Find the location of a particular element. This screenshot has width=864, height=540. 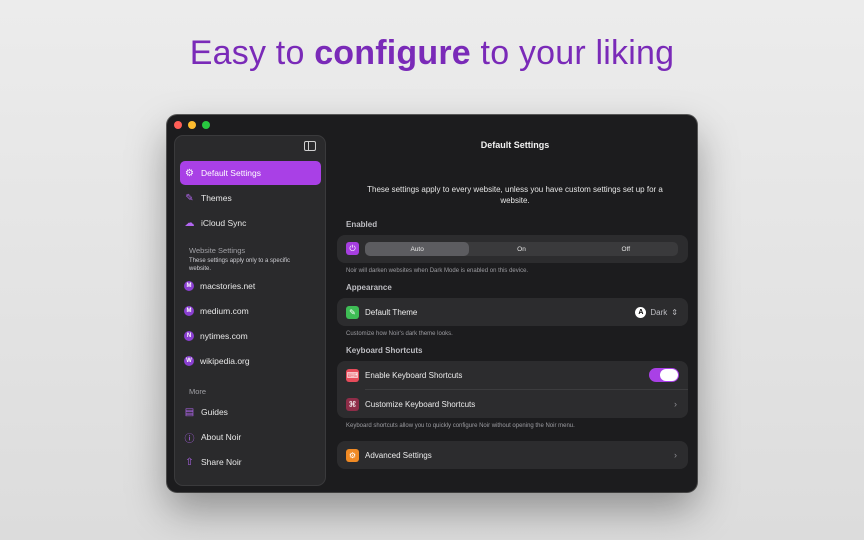

sidebar-item-icloud-sync: ☁ iCloud Sync is located at coordinates (250, 223).